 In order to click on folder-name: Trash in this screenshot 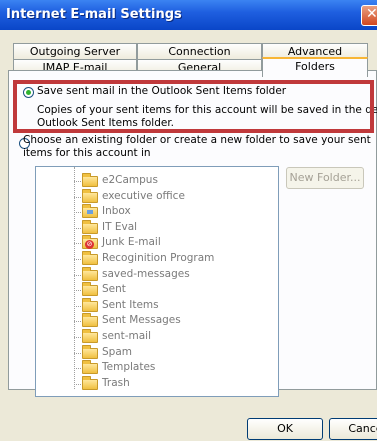, I will do `click(116, 382)`.